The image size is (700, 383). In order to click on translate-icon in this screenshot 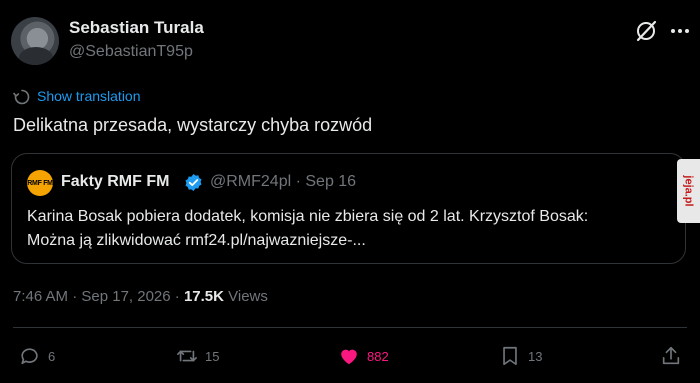, I will do `click(21, 97)`.